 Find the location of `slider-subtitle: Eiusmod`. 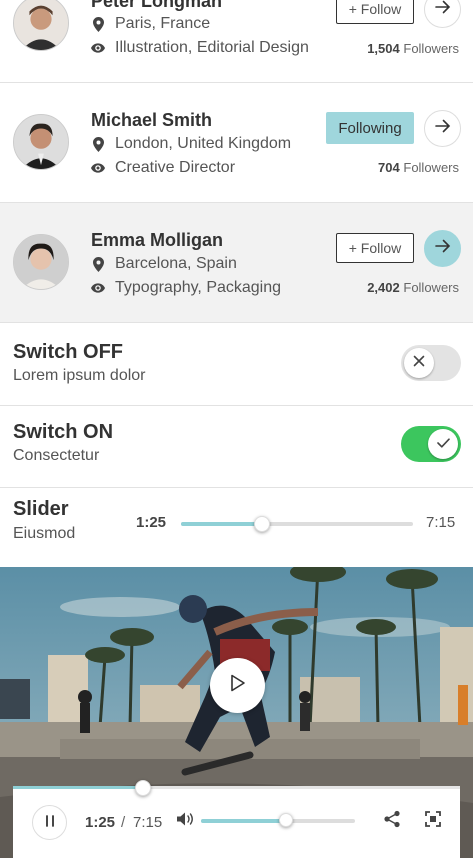

slider-subtitle: Eiusmod is located at coordinates (44, 533).